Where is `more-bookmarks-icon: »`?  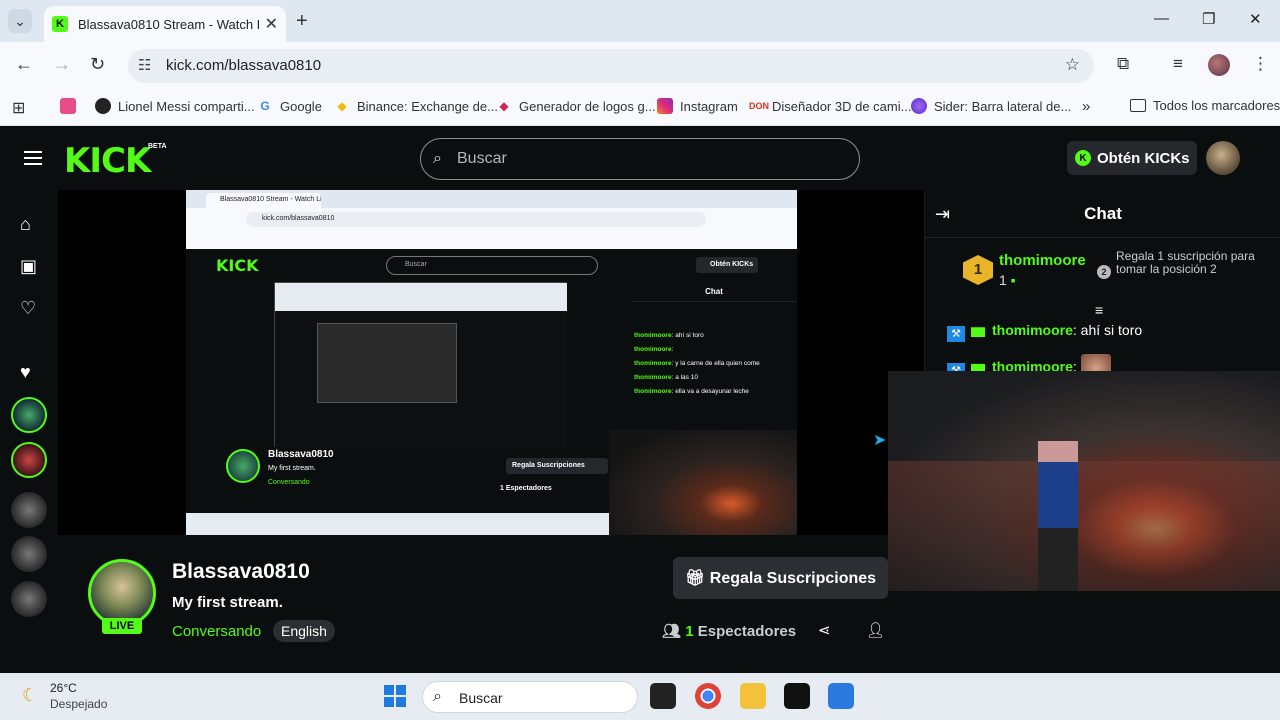
more-bookmarks-icon: » is located at coordinates (1086, 106).